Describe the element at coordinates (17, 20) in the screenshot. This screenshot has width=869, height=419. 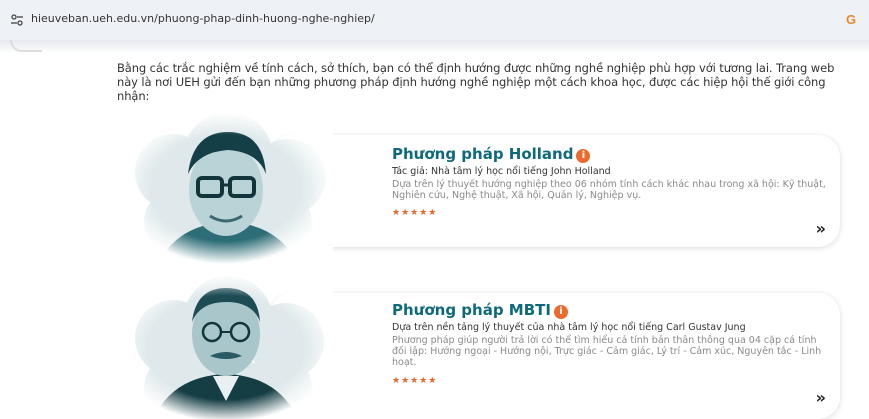
I see `site-settings-icon` at that location.